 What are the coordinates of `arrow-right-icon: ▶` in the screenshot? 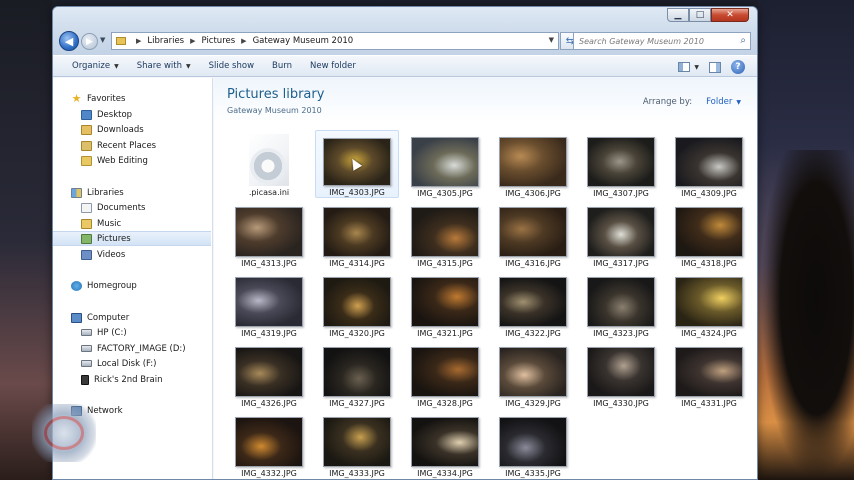 It's located at (89, 41).